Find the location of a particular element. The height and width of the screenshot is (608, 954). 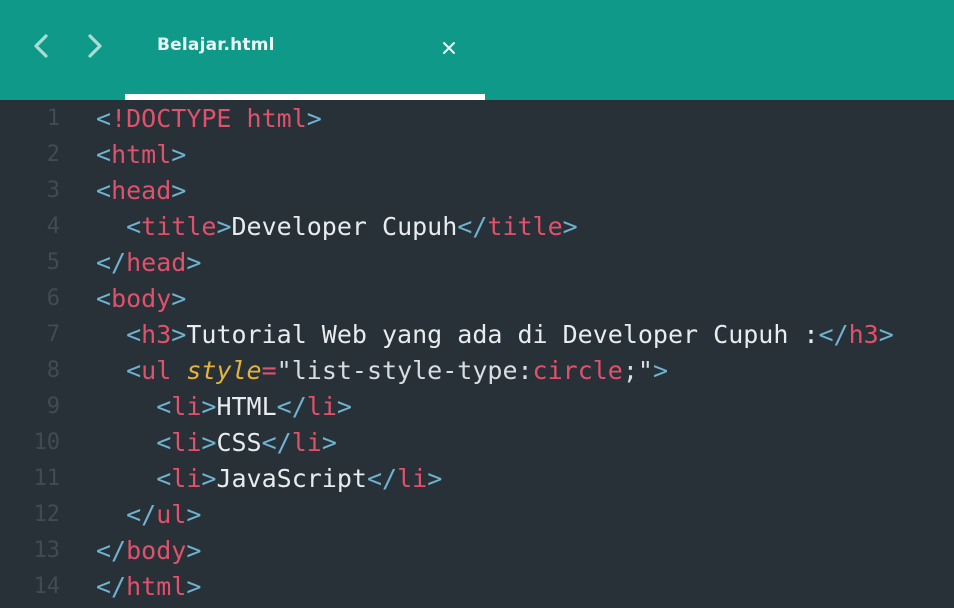

line-number: 9 is located at coordinates (53, 406).